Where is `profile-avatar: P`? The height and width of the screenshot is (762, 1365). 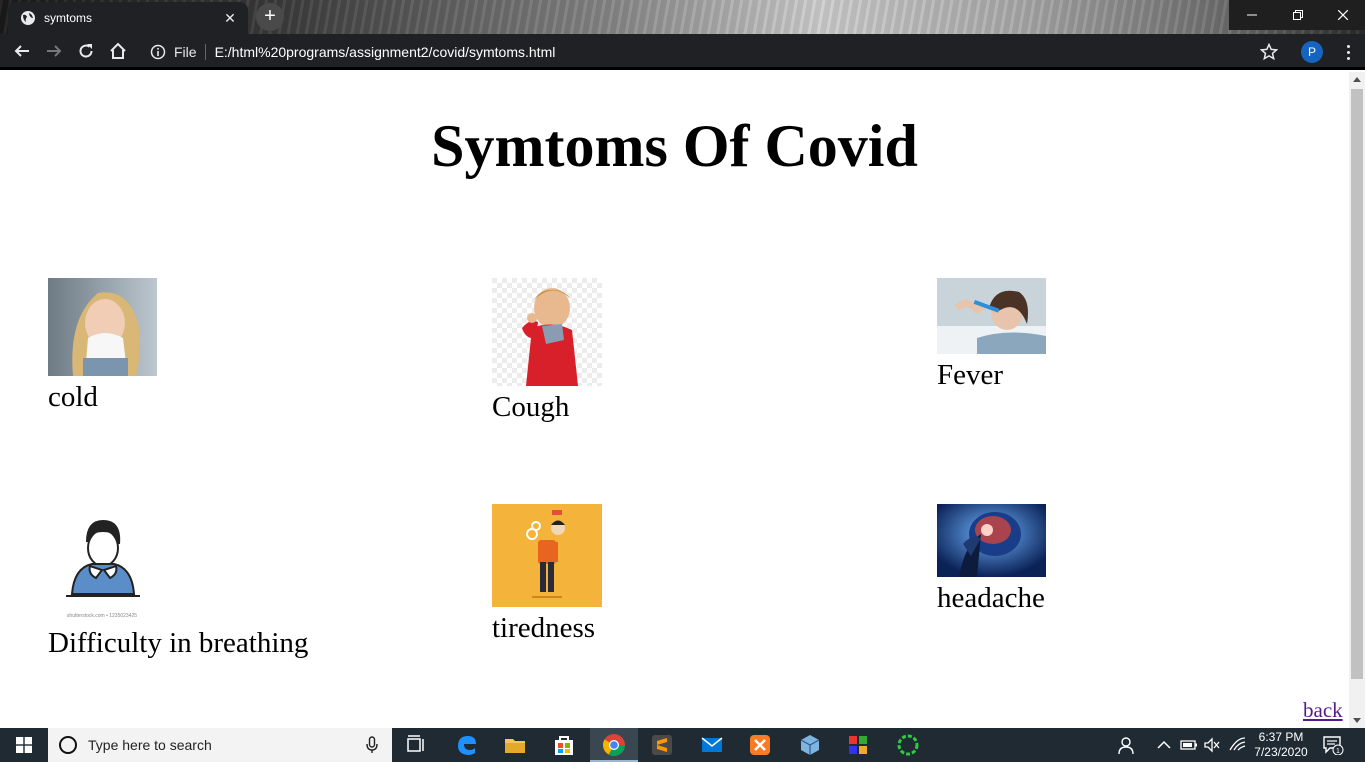 profile-avatar: P is located at coordinates (1312, 52).